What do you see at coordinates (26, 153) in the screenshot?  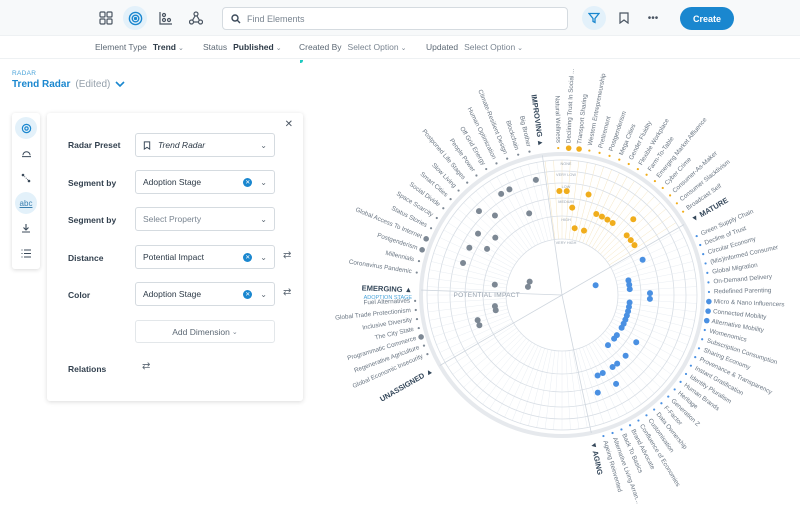 I see `segment-tool-icon` at bounding box center [26, 153].